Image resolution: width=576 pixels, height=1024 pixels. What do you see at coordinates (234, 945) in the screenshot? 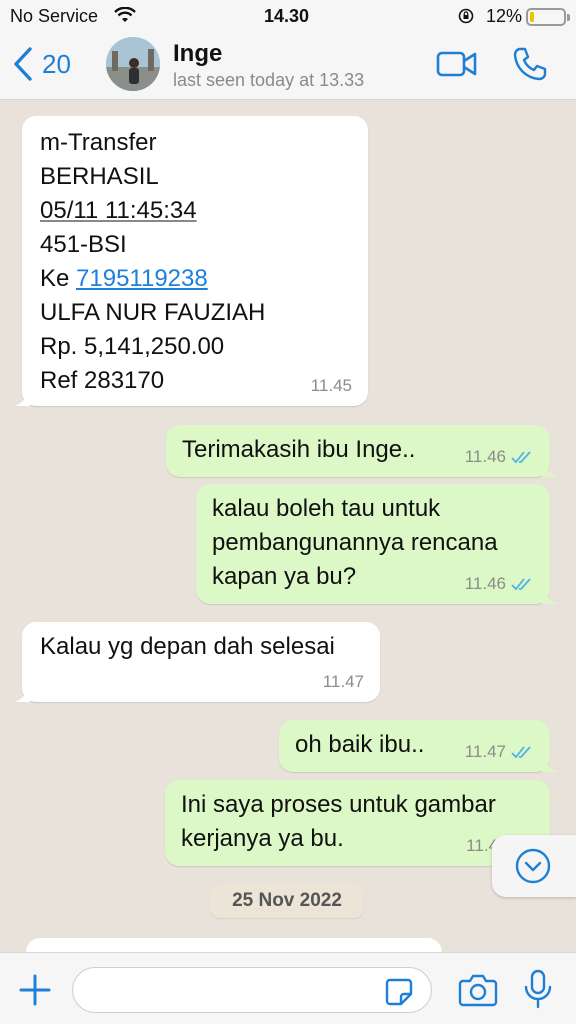
I see `incoming-message-partial` at bounding box center [234, 945].